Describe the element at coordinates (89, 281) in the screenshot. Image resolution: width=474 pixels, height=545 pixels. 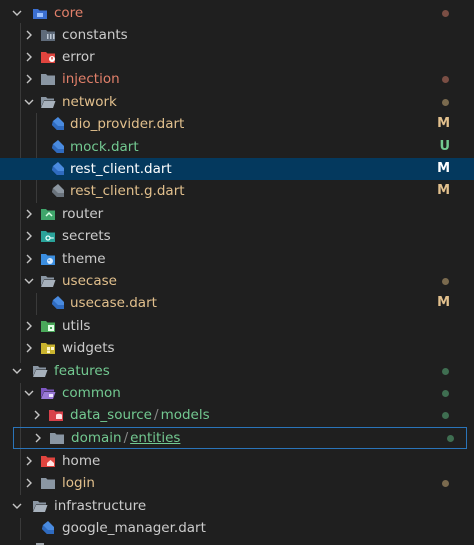
I see `folder-label: usecase` at that location.